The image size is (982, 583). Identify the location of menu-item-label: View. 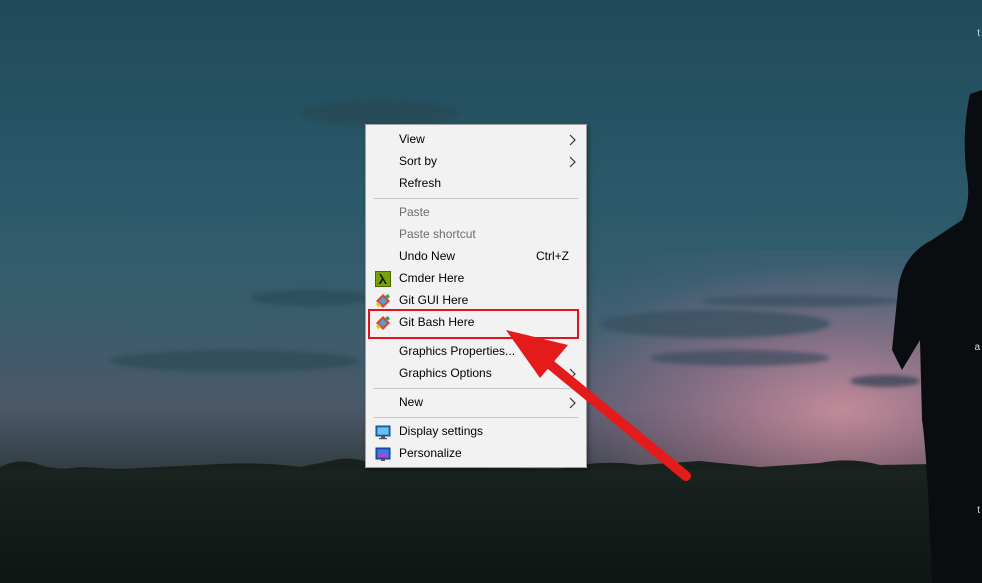
(412, 139).